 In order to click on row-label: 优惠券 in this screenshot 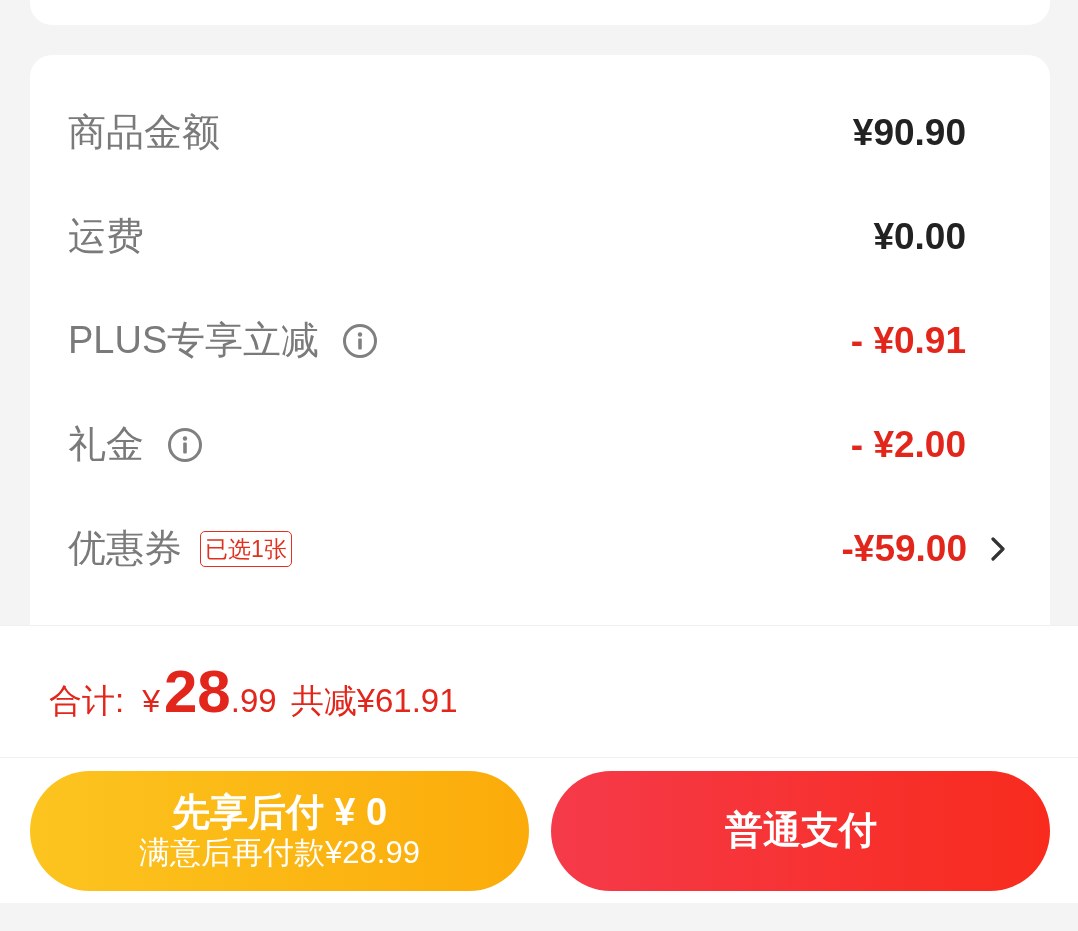, I will do `click(125, 549)`.